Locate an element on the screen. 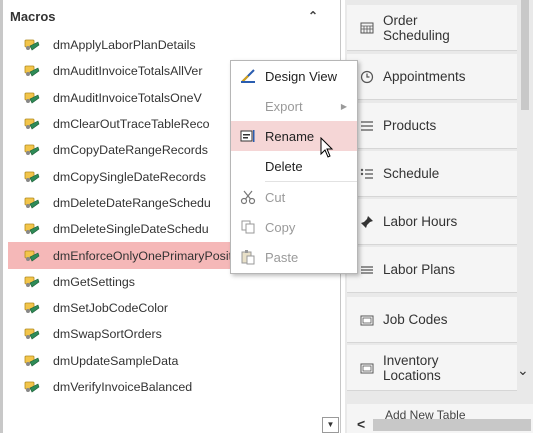  menu-item-label: Copy is located at coordinates (280, 227).